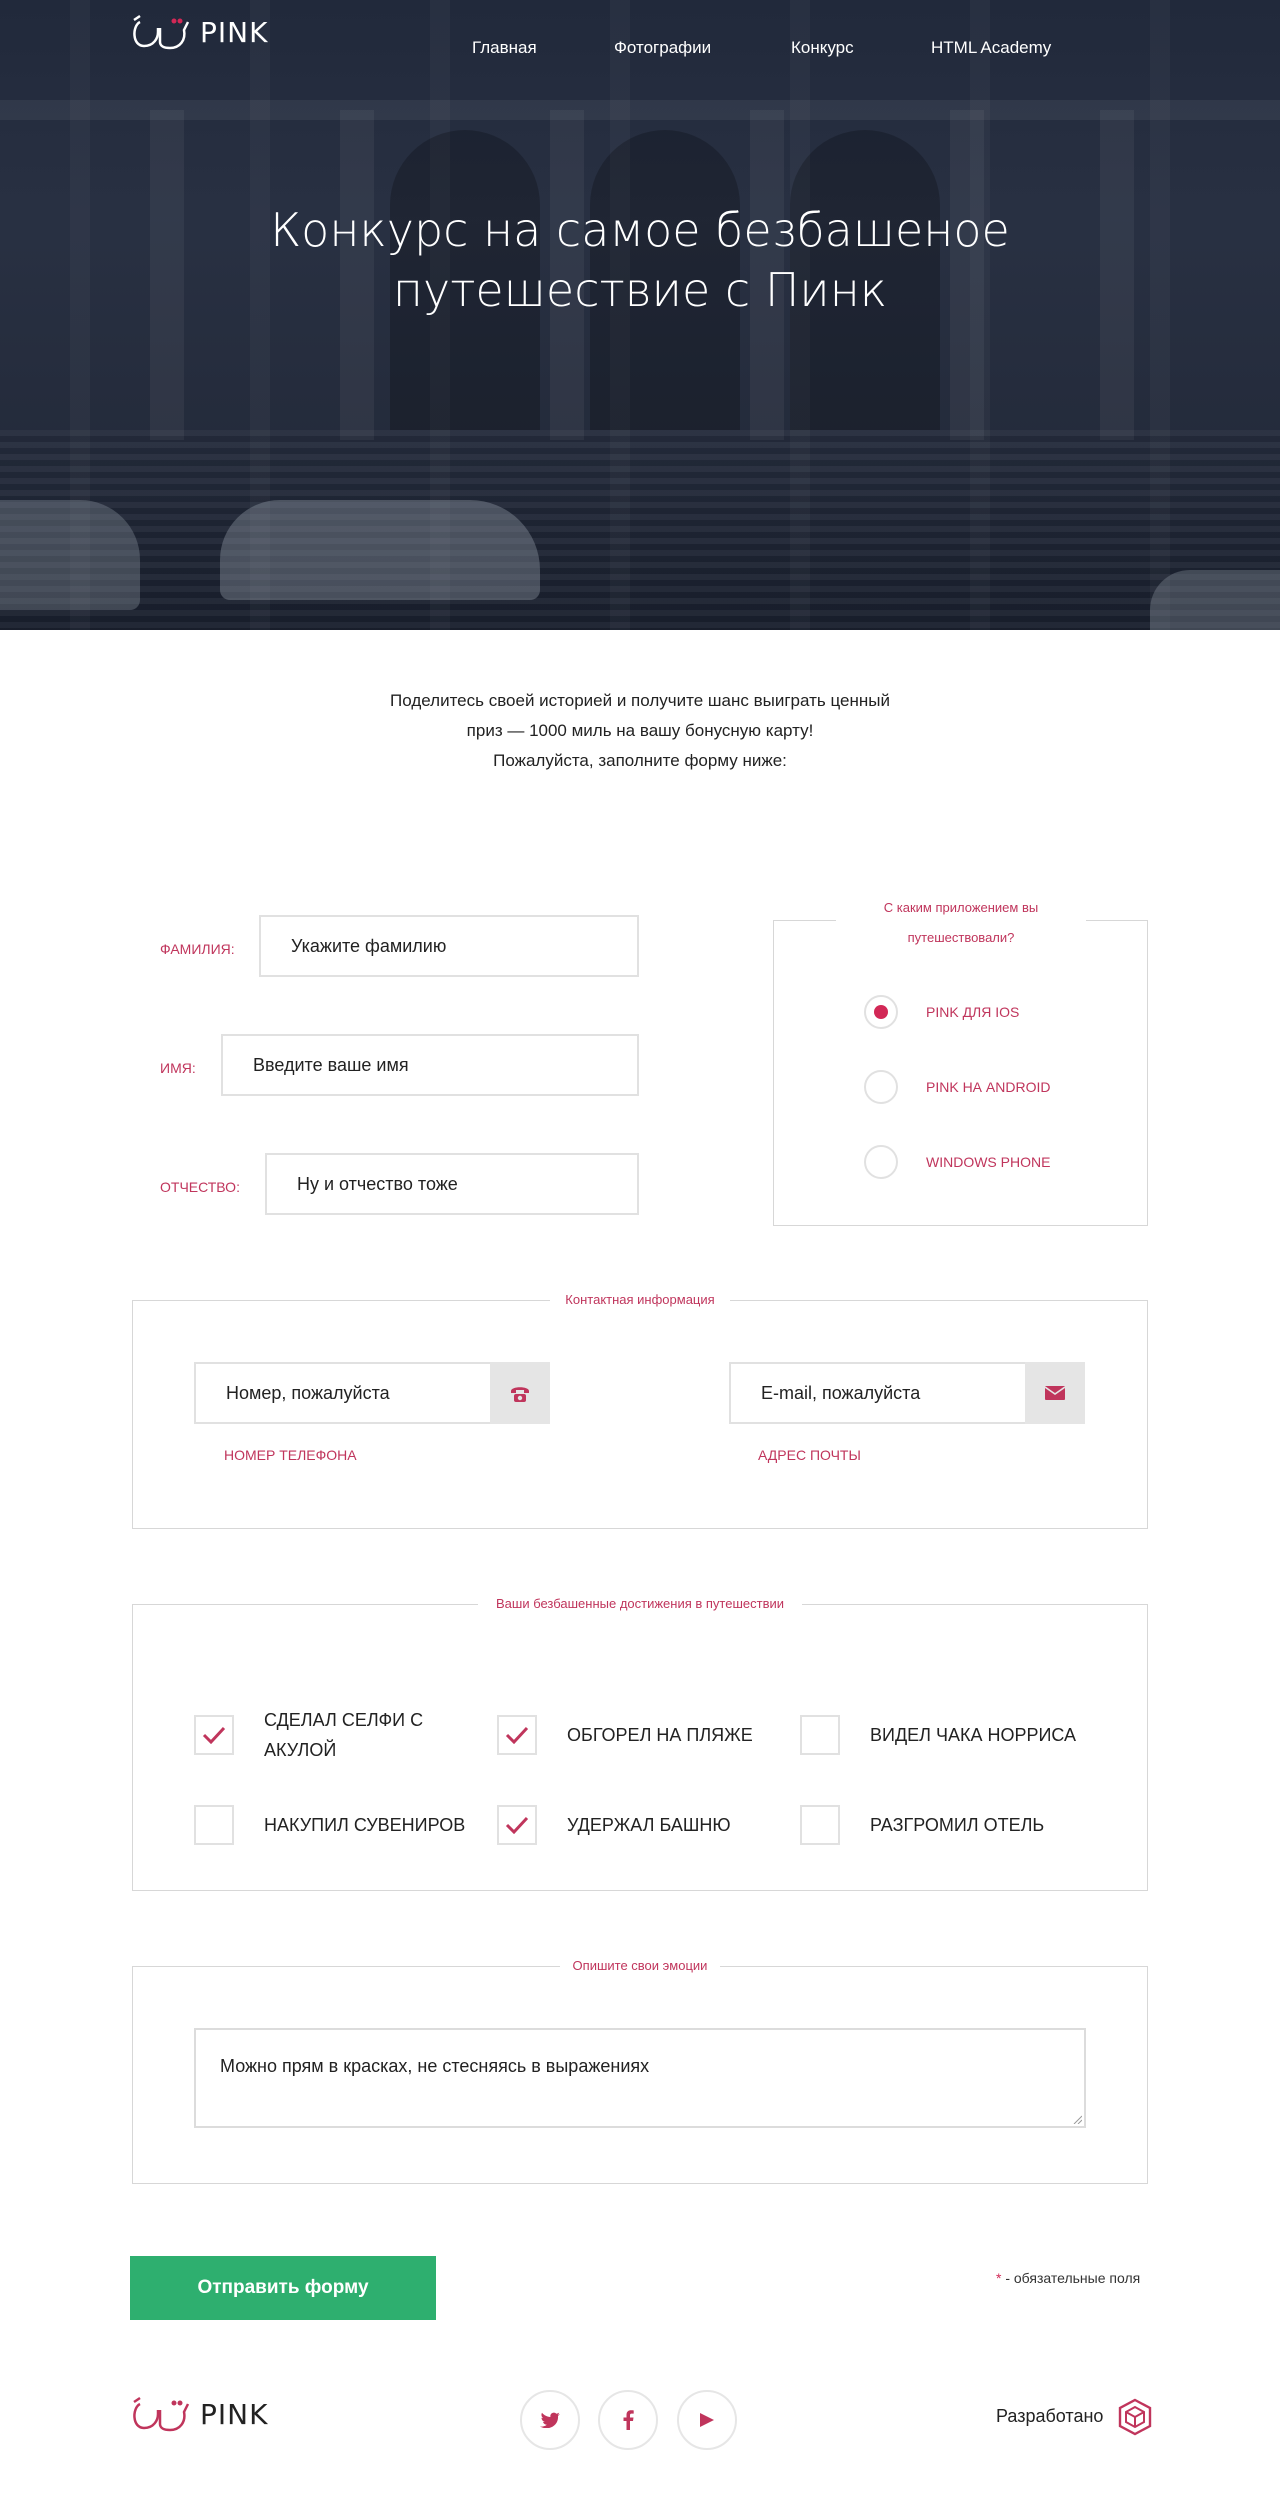 This screenshot has width=1280, height=2519. I want to click on facebook-link, so click(628, 2420).